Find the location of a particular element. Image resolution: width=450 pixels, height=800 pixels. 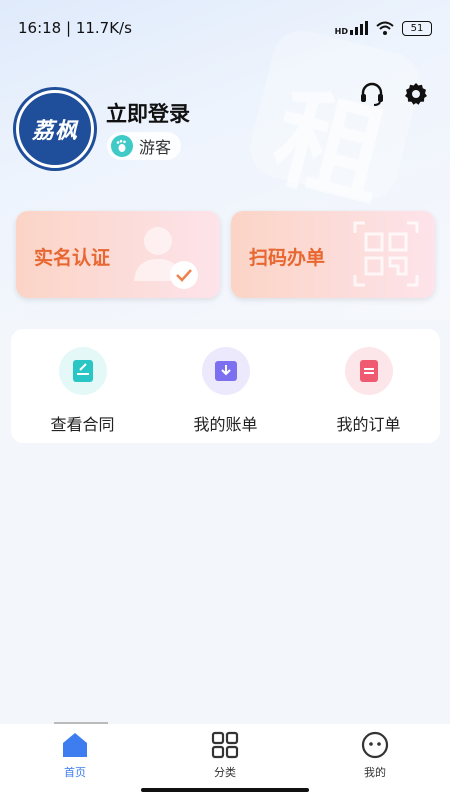

wifi-icon is located at coordinates (385, 28).